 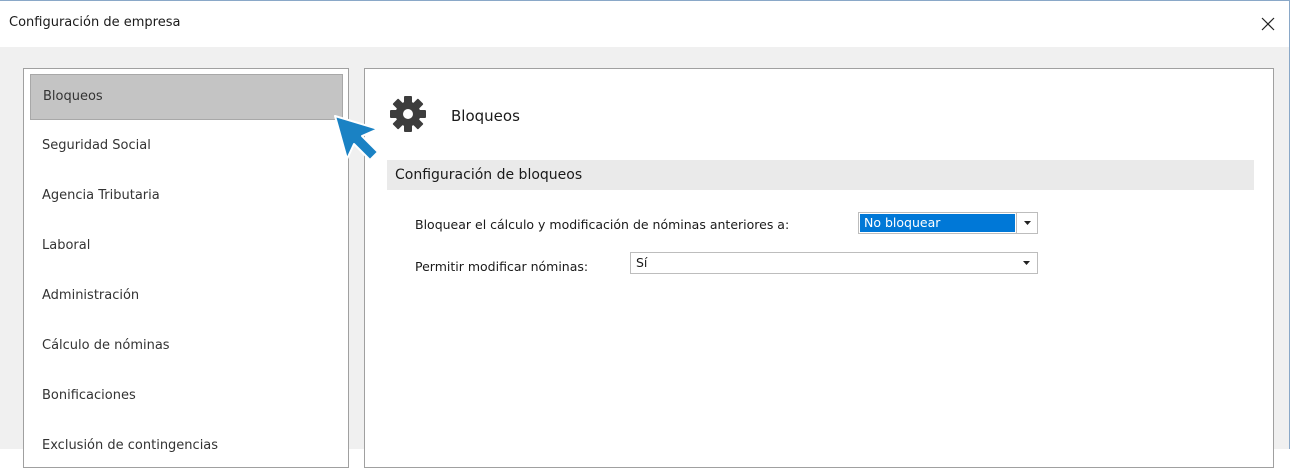 I want to click on sidebar-item-laboral: Laboral, so click(x=186, y=247).